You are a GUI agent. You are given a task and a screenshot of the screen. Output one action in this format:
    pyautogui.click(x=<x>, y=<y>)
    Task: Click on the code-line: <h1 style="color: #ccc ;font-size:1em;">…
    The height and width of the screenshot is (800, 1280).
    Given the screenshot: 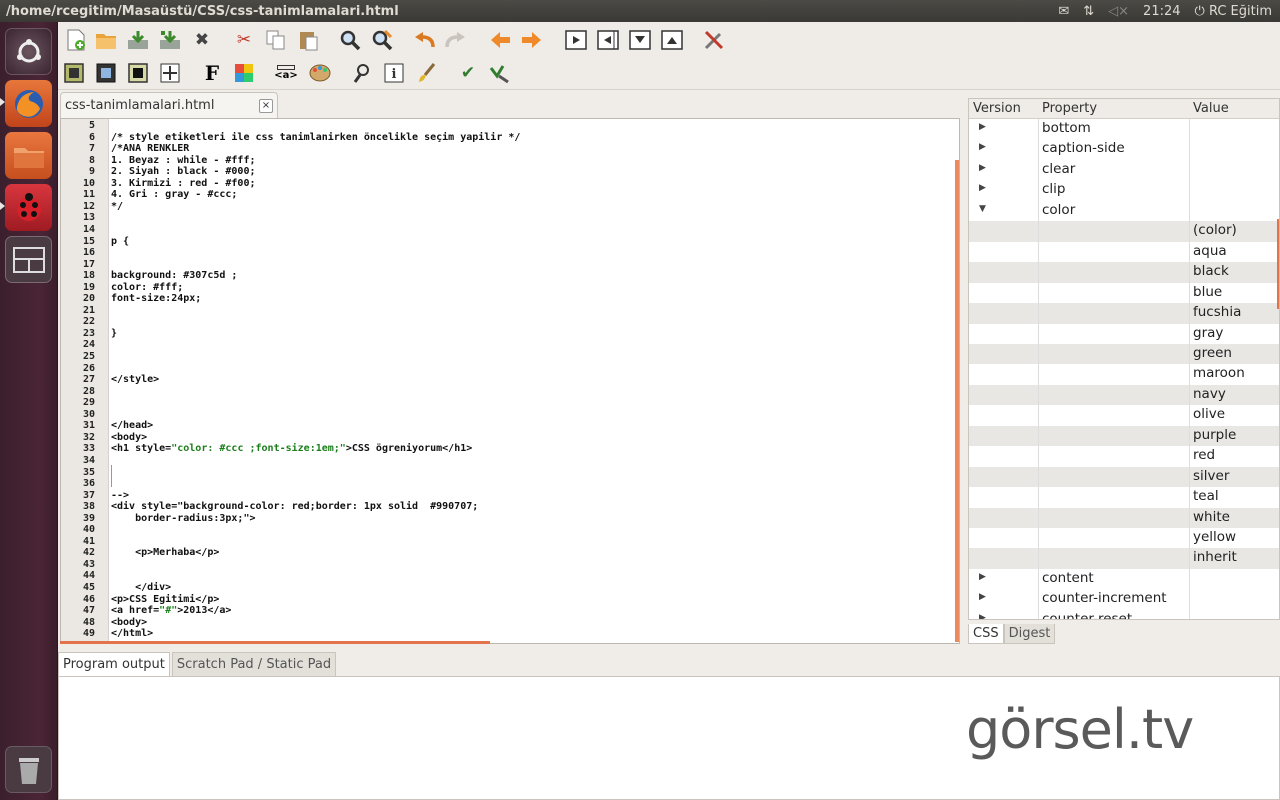 What is the action you would take?
    pyautogui.click(x=291, y=448)
    